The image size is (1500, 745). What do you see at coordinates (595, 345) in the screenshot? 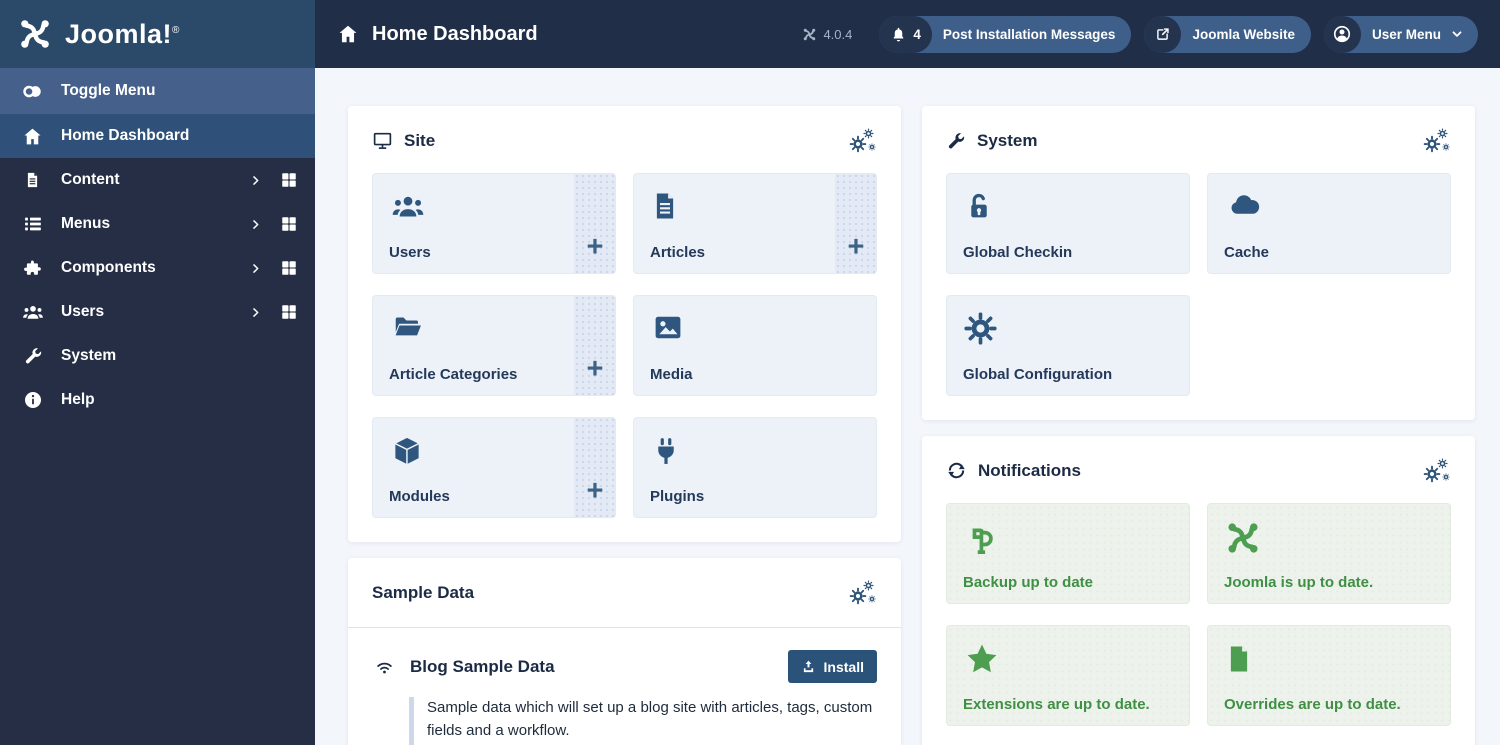
I see `add-category-button: +` at bounding box center [595, 345].